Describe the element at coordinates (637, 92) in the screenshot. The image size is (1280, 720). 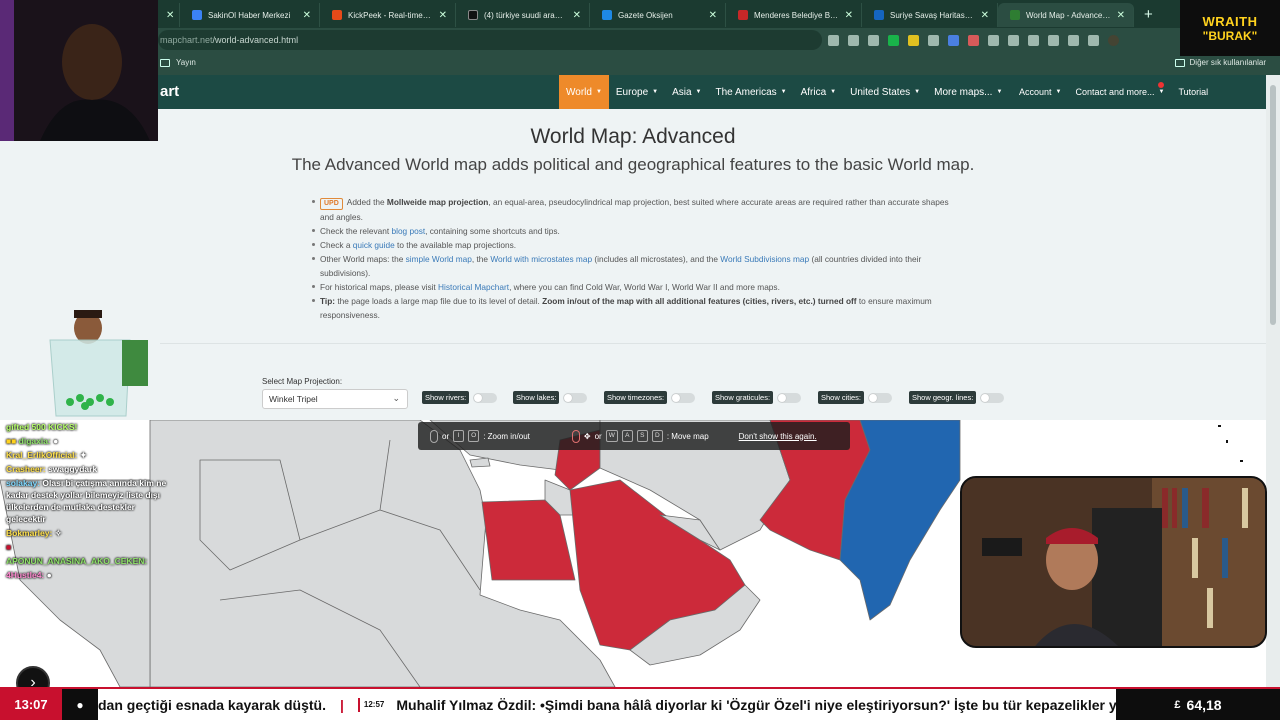
I see `nav-europe: Europe ▼` at that location.